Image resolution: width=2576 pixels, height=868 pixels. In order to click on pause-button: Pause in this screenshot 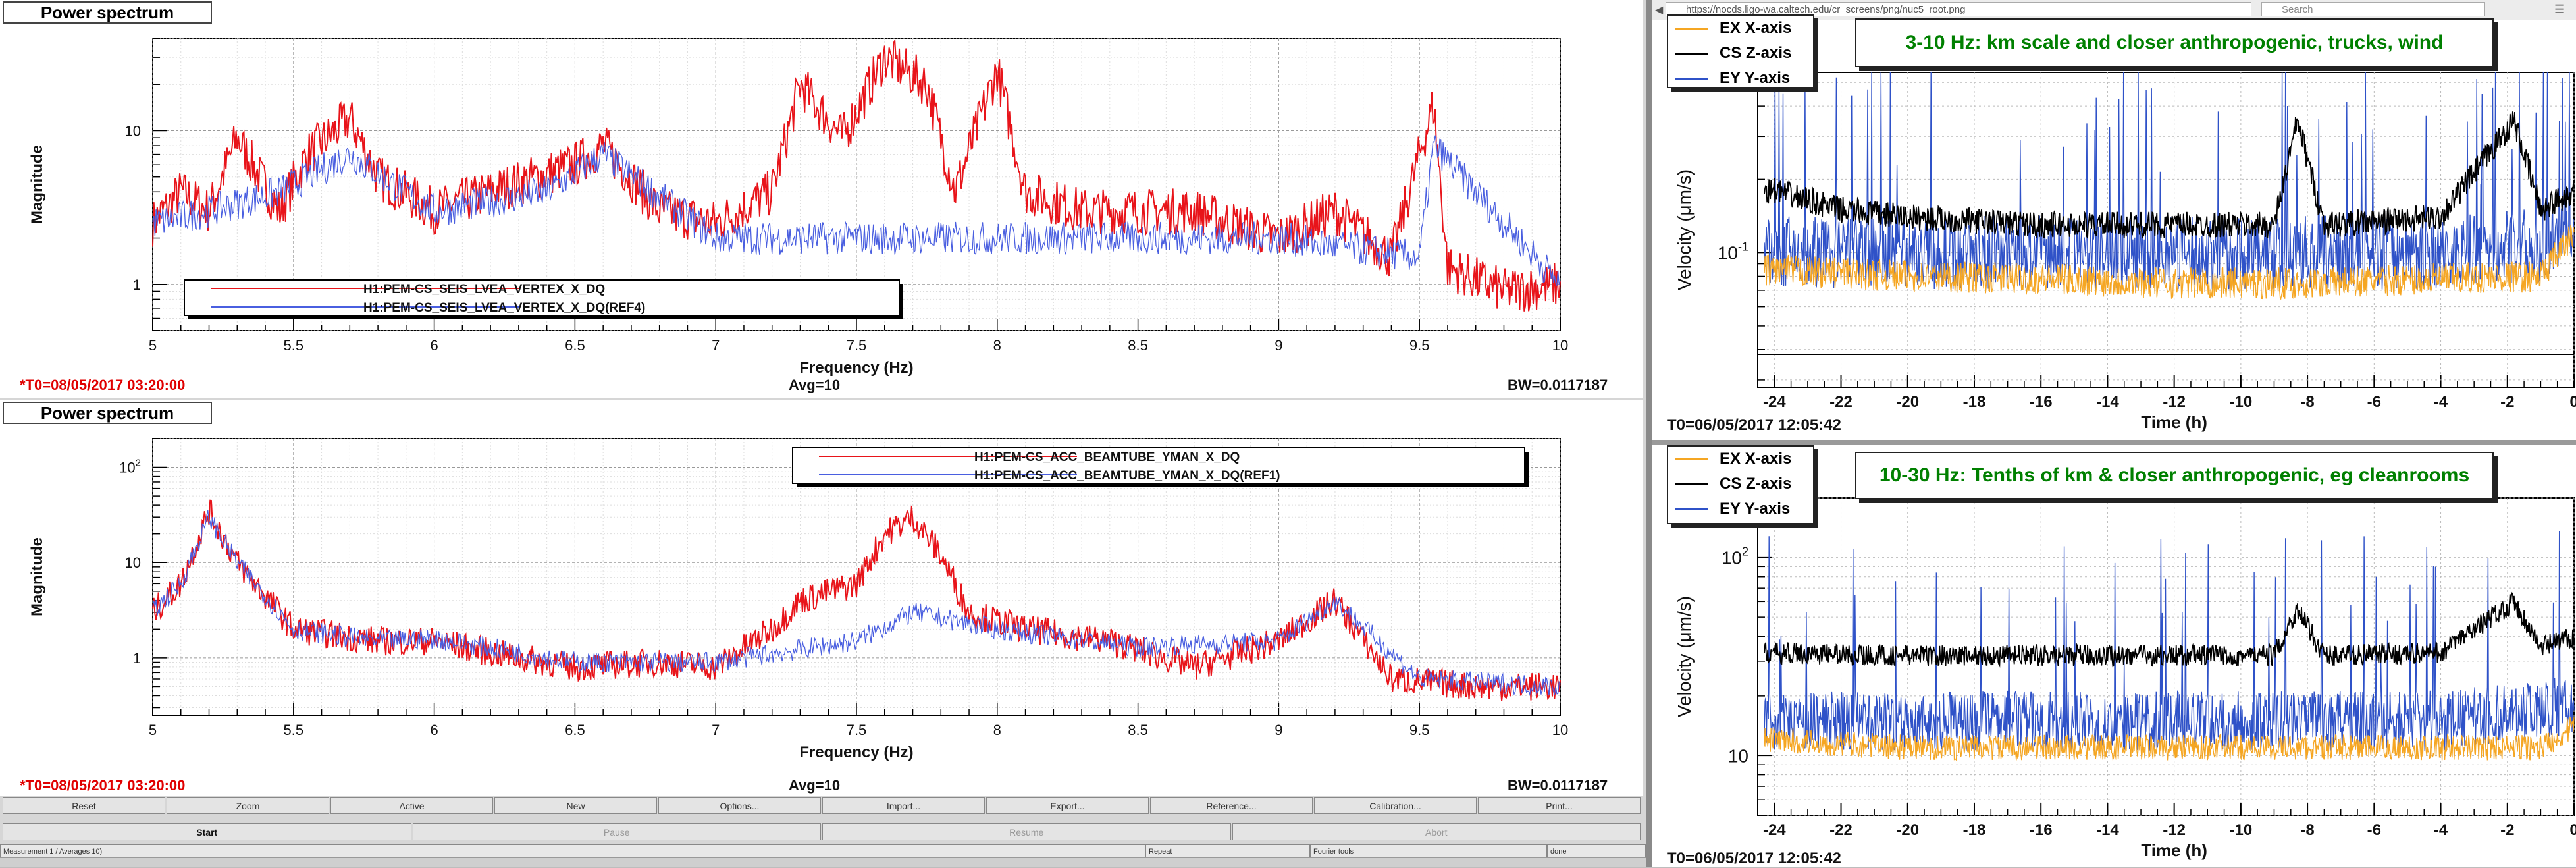, I will do `click(616, 831)`.